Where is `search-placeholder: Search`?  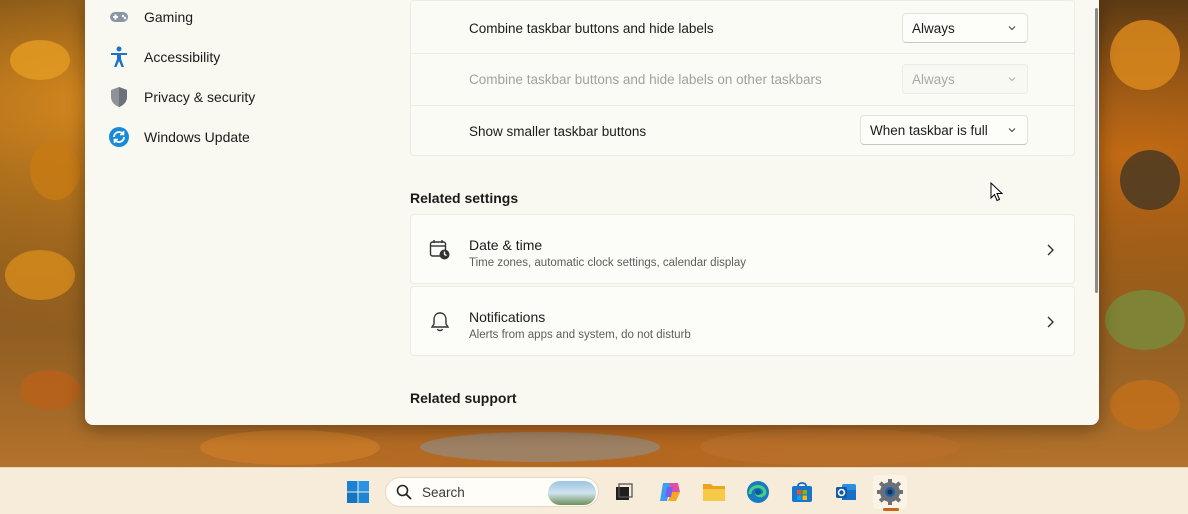
search-placeholder: Search is located at coordinates (443, 492).